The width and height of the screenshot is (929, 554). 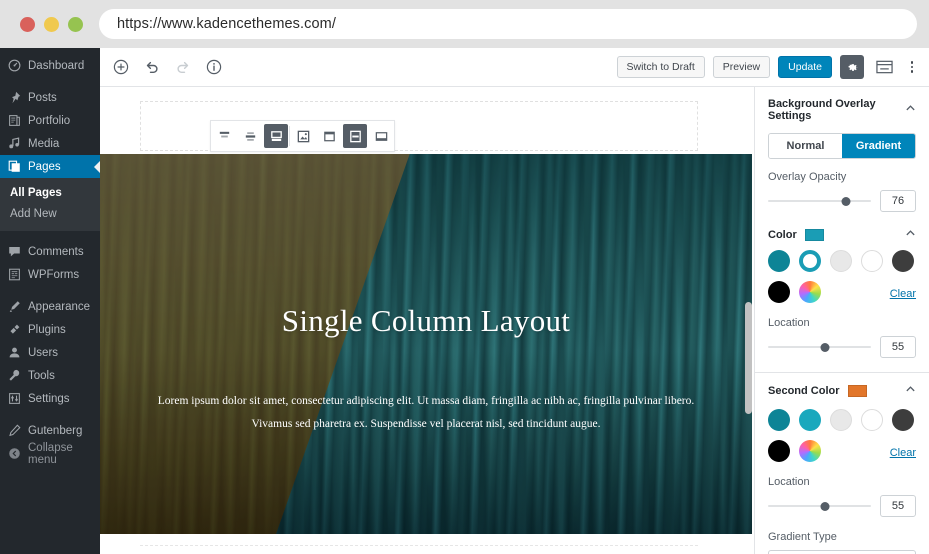 I want to click on preview-button: Preview, so click(x=741, y=67).